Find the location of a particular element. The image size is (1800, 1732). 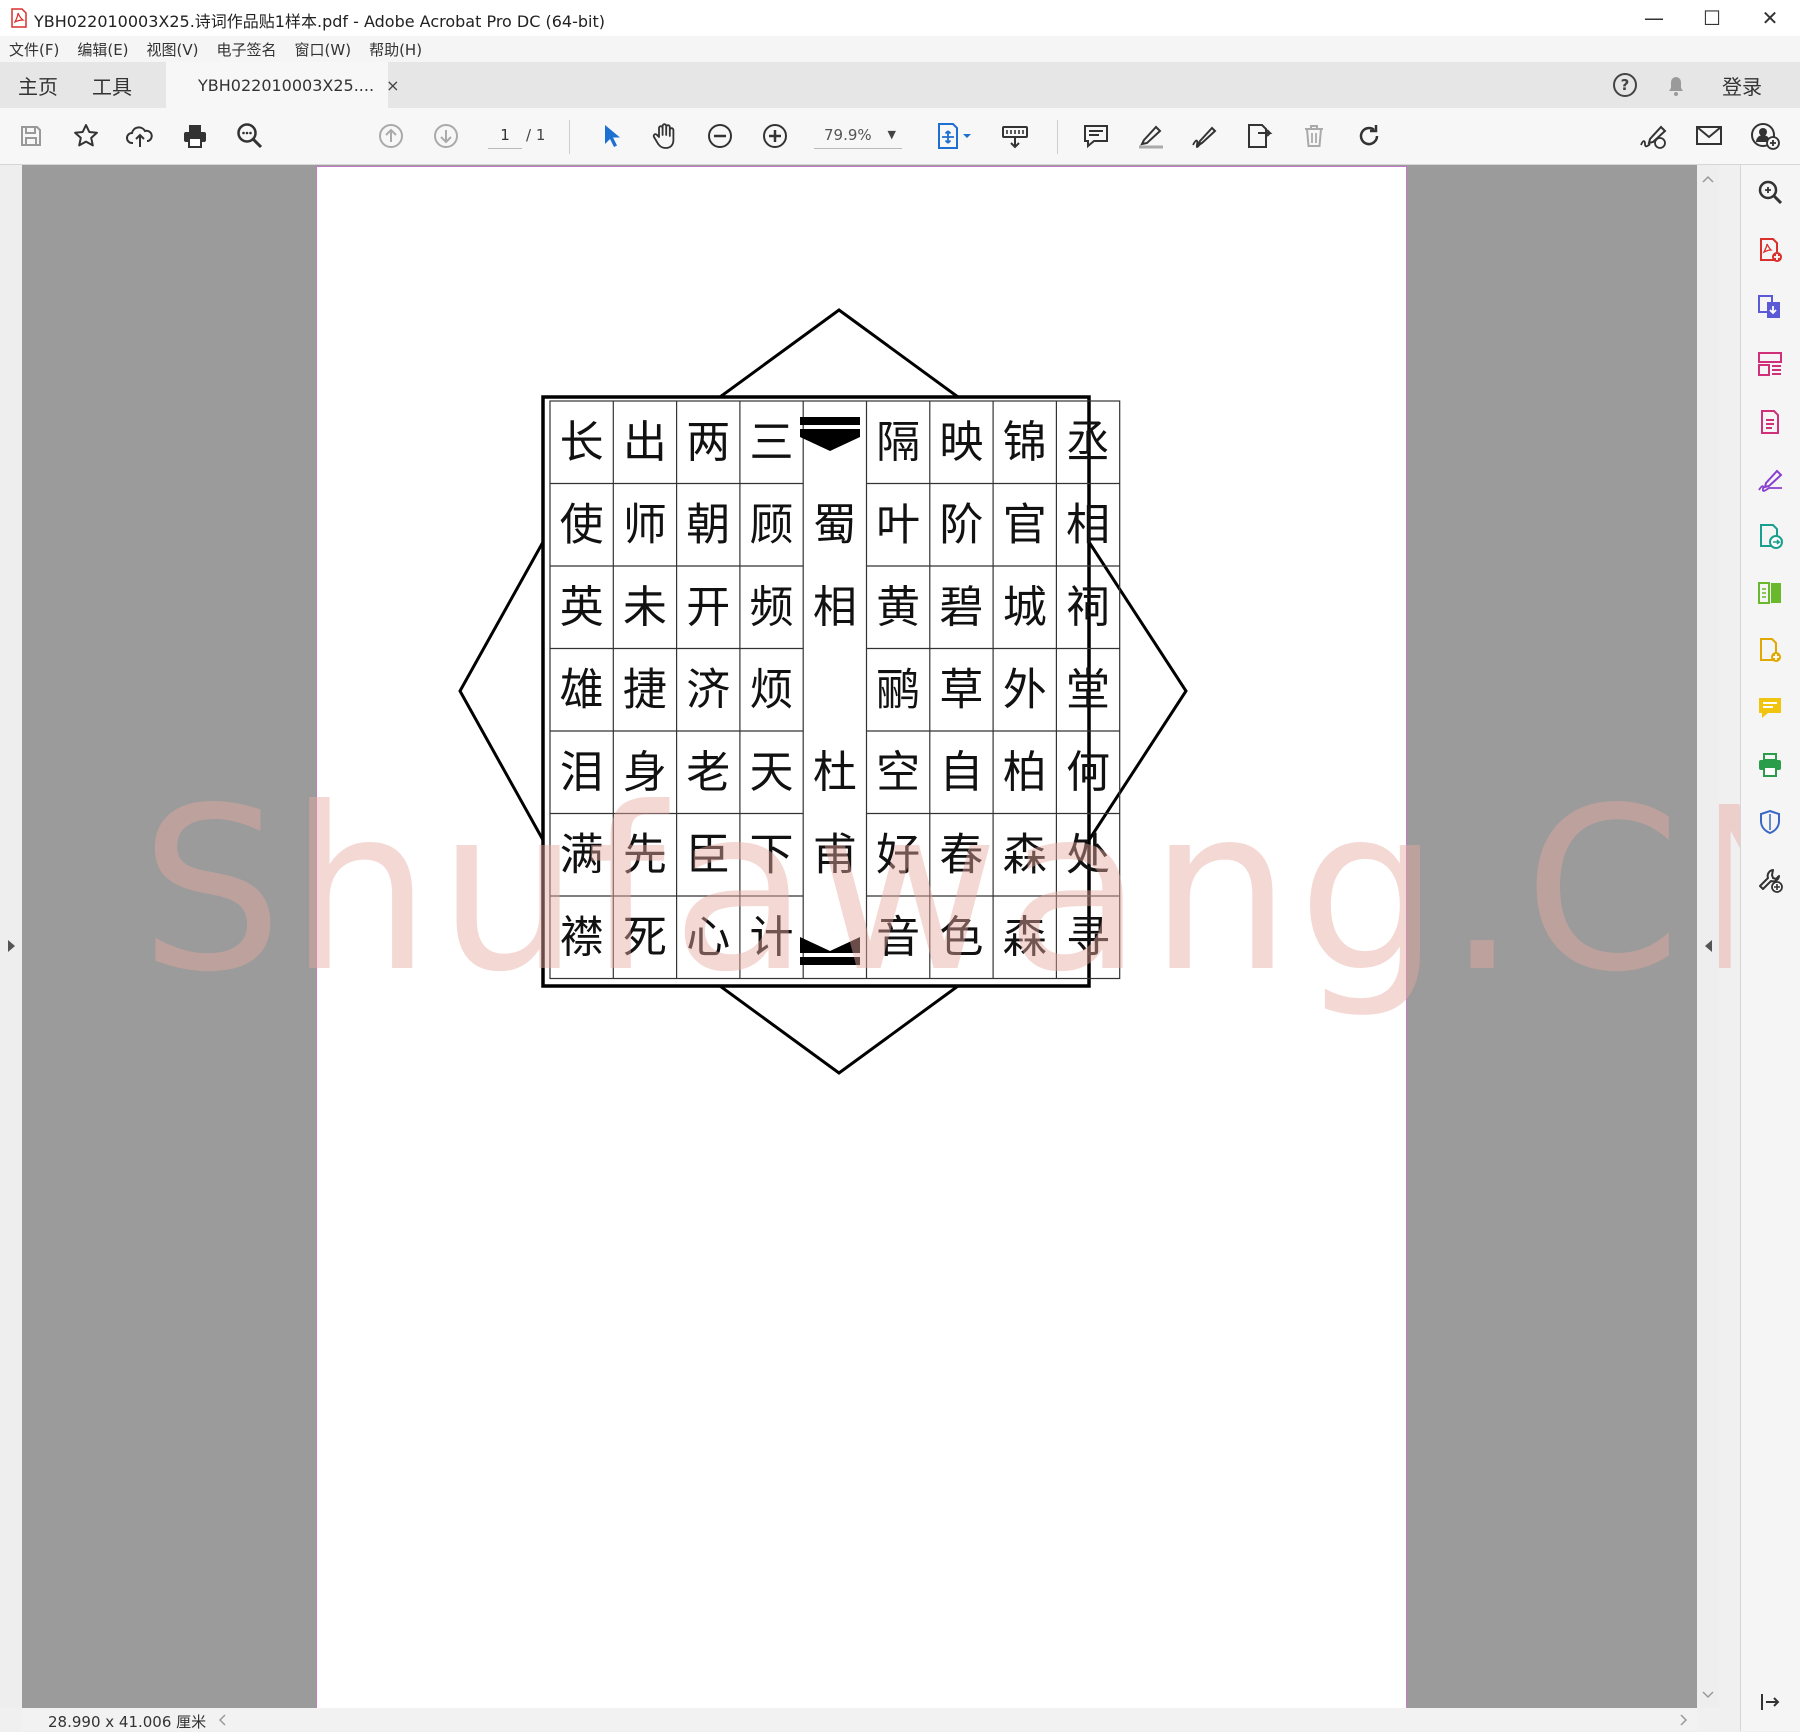

expand-right-panel-icon is located at coordinates (1709, 946).